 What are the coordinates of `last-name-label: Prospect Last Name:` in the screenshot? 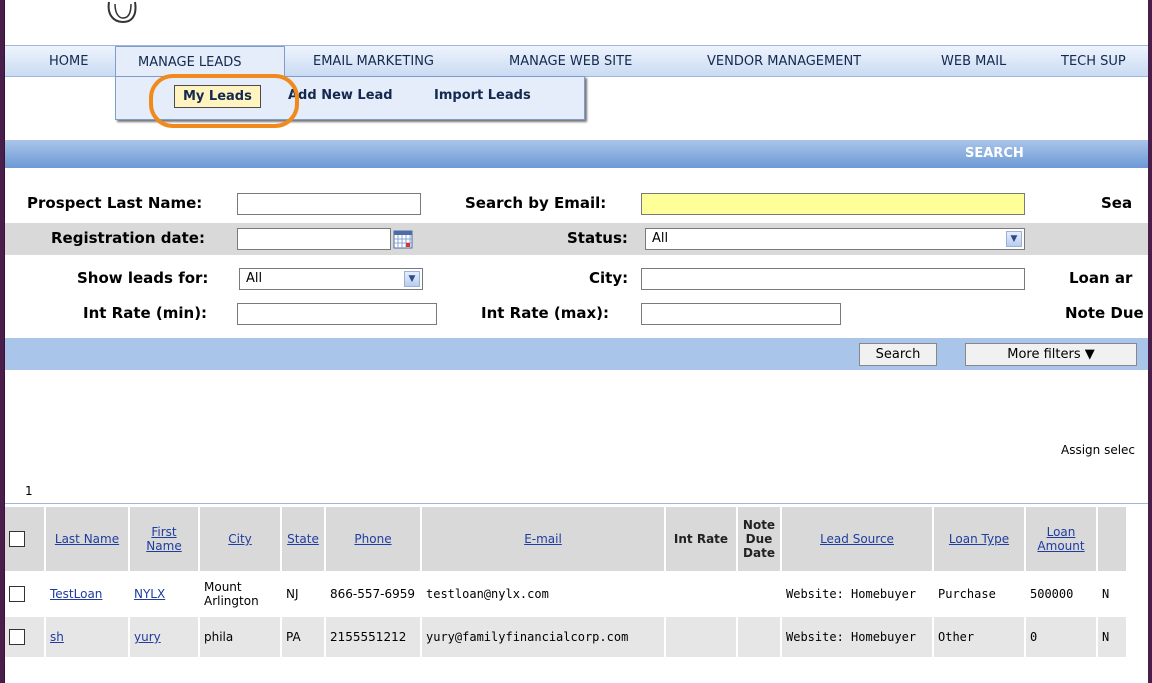 It's located at (115, 203).